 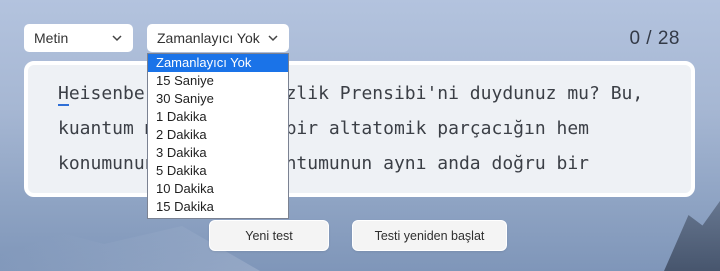 What do you see at coordinates (218, 63) in the screenshot?
I see `timer-option: Zamanlayıcı Yok` at bounding box center [218, 63].